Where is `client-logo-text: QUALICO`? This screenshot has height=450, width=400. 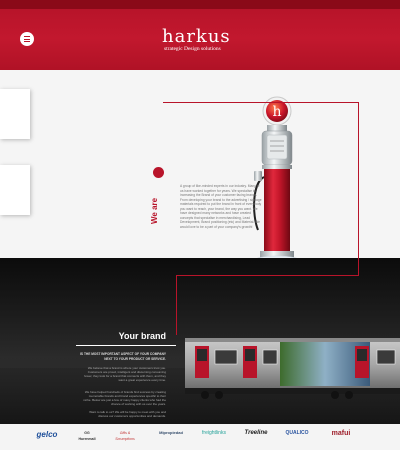
client-logo-text: QUALICO is located at coordinates (297, 433).